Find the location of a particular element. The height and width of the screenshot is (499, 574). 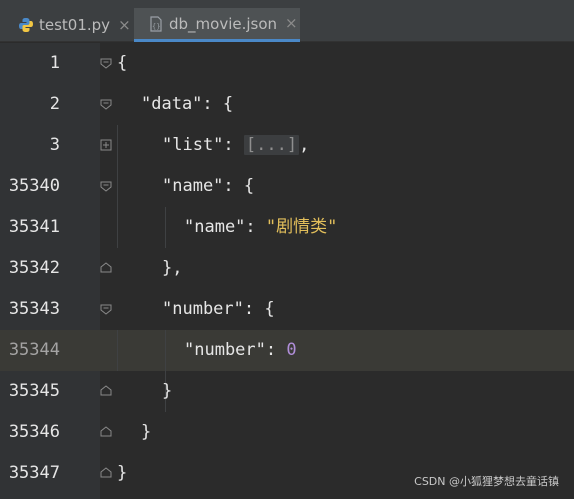

json-key: "list" is located at coordinates (193, 145).